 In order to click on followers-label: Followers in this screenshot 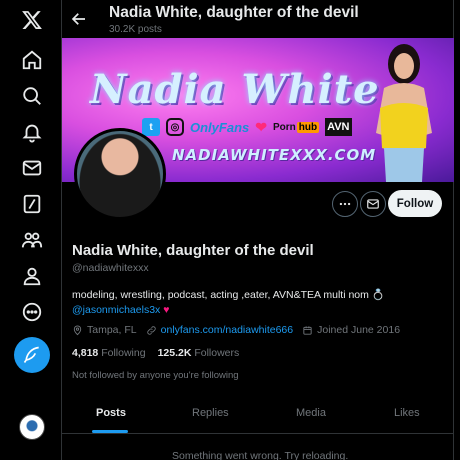, I will do `click(217, 353)`.